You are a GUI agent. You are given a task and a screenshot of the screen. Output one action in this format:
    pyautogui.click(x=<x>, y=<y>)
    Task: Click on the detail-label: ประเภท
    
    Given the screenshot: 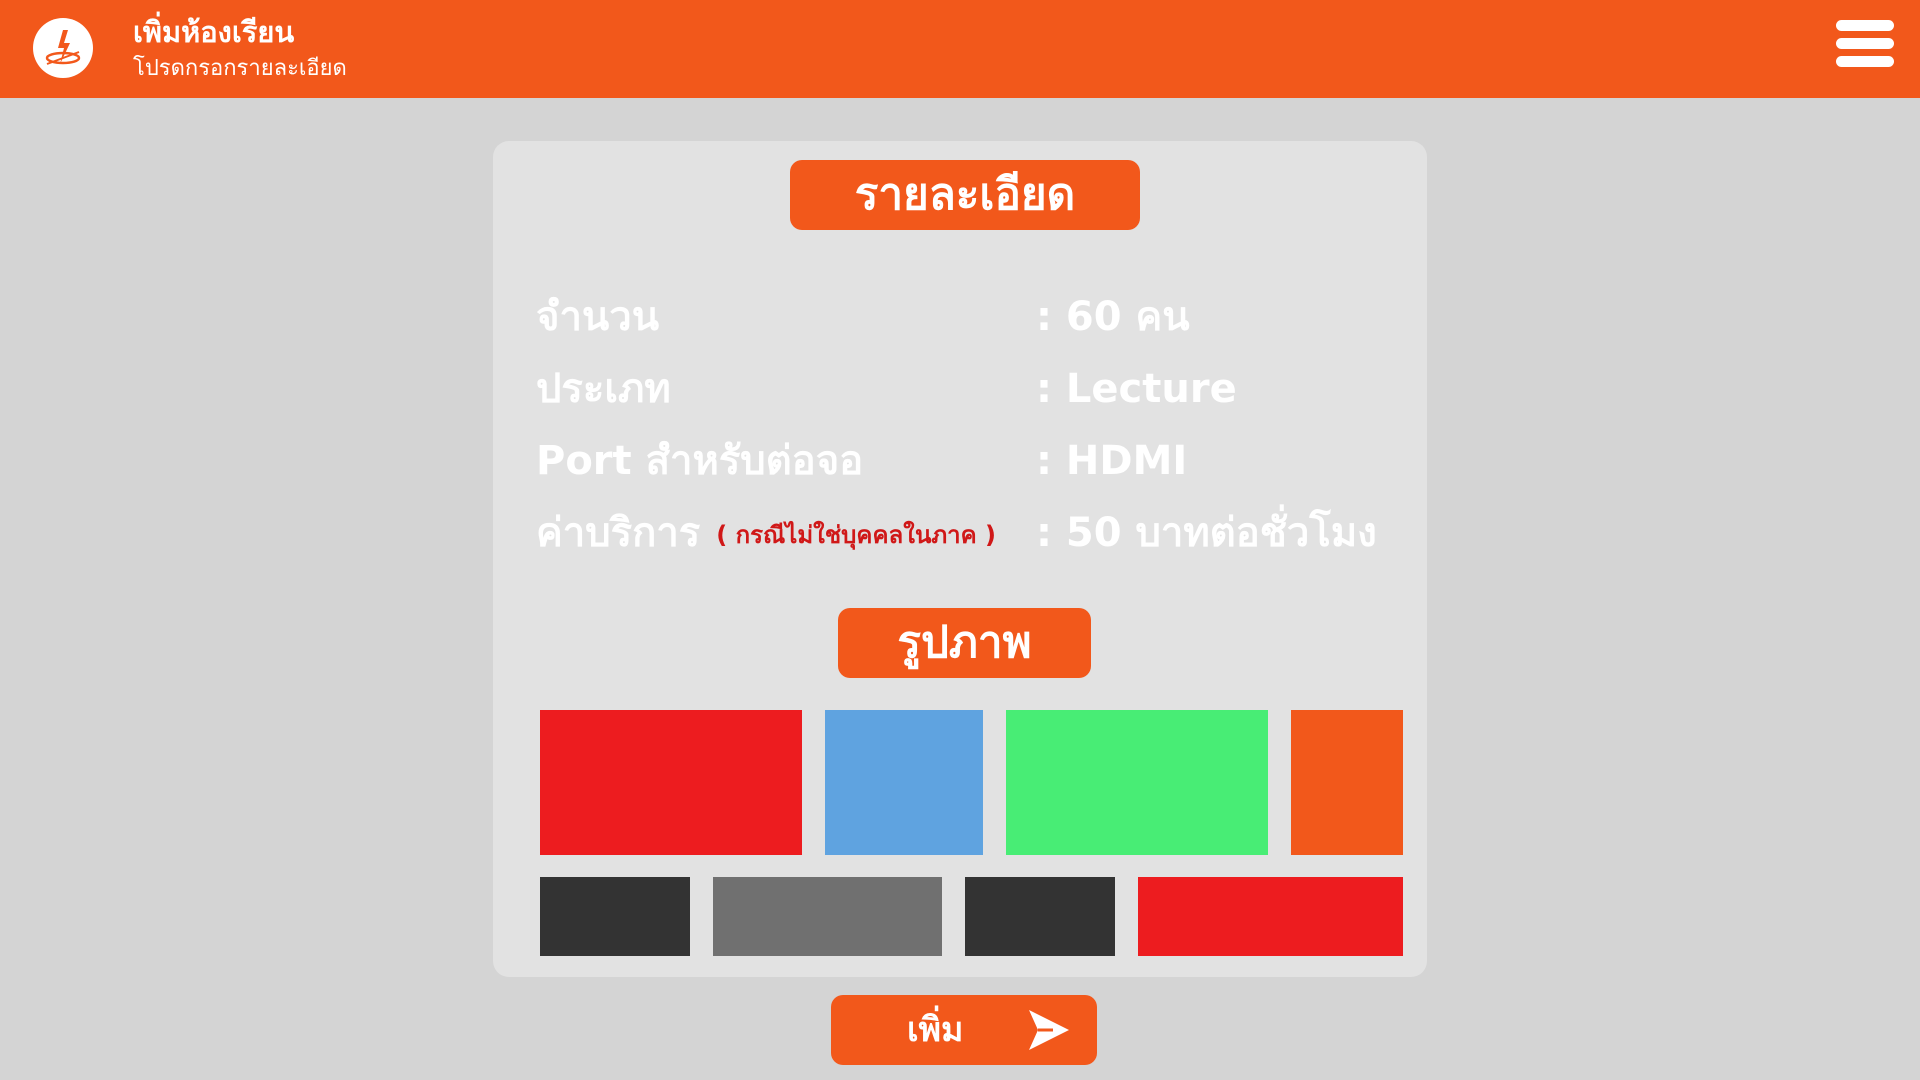 What is the action you would take?
    pyautogui.click(x=603, y=389)
    